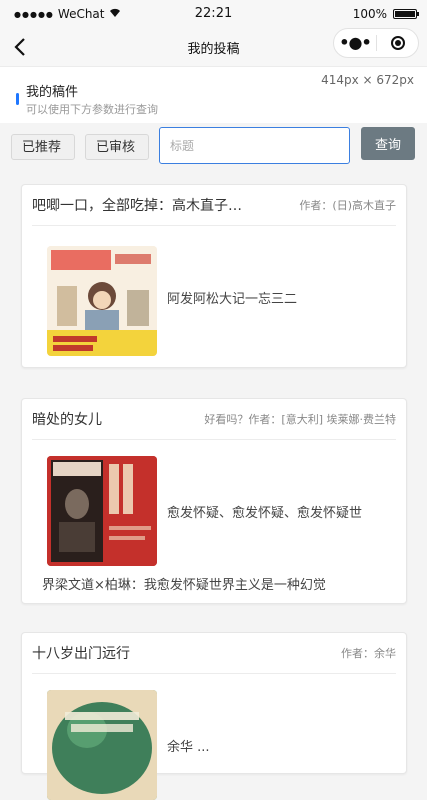 This screenshot has height=800, width=427. I want to click on article-excerpt-continued: 界梁文道×柏琳：我愈发怀疑世界主义是一种幻觉, so click(184, 585).